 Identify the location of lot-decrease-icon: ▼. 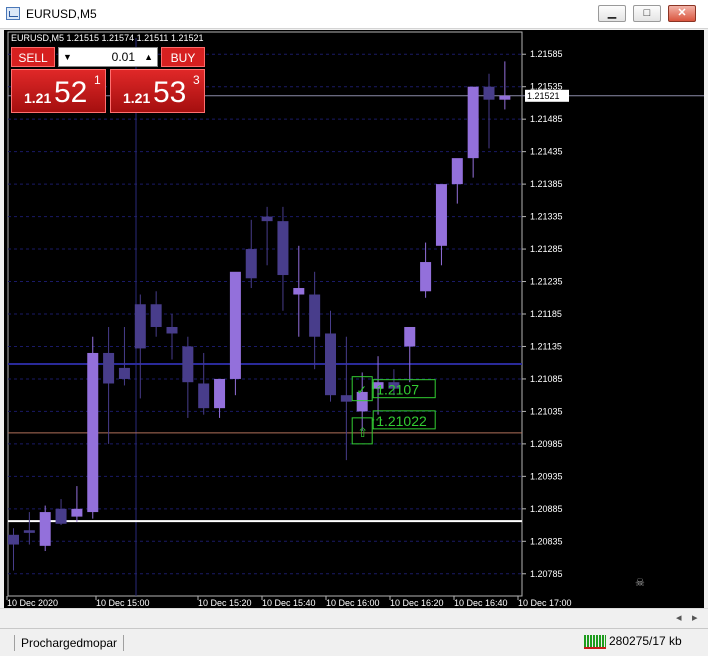
(67, 57).